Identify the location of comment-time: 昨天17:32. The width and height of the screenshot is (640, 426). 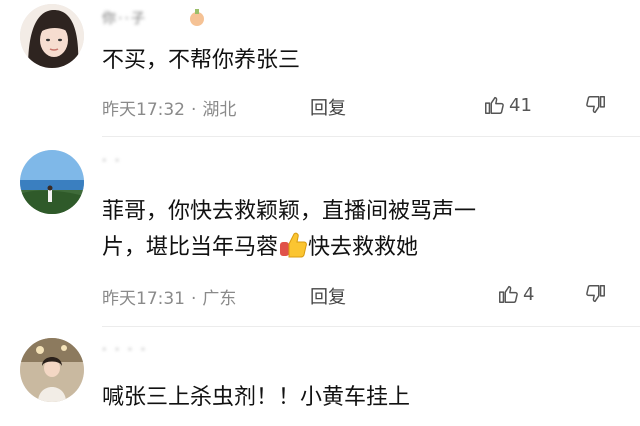
(143, 110).